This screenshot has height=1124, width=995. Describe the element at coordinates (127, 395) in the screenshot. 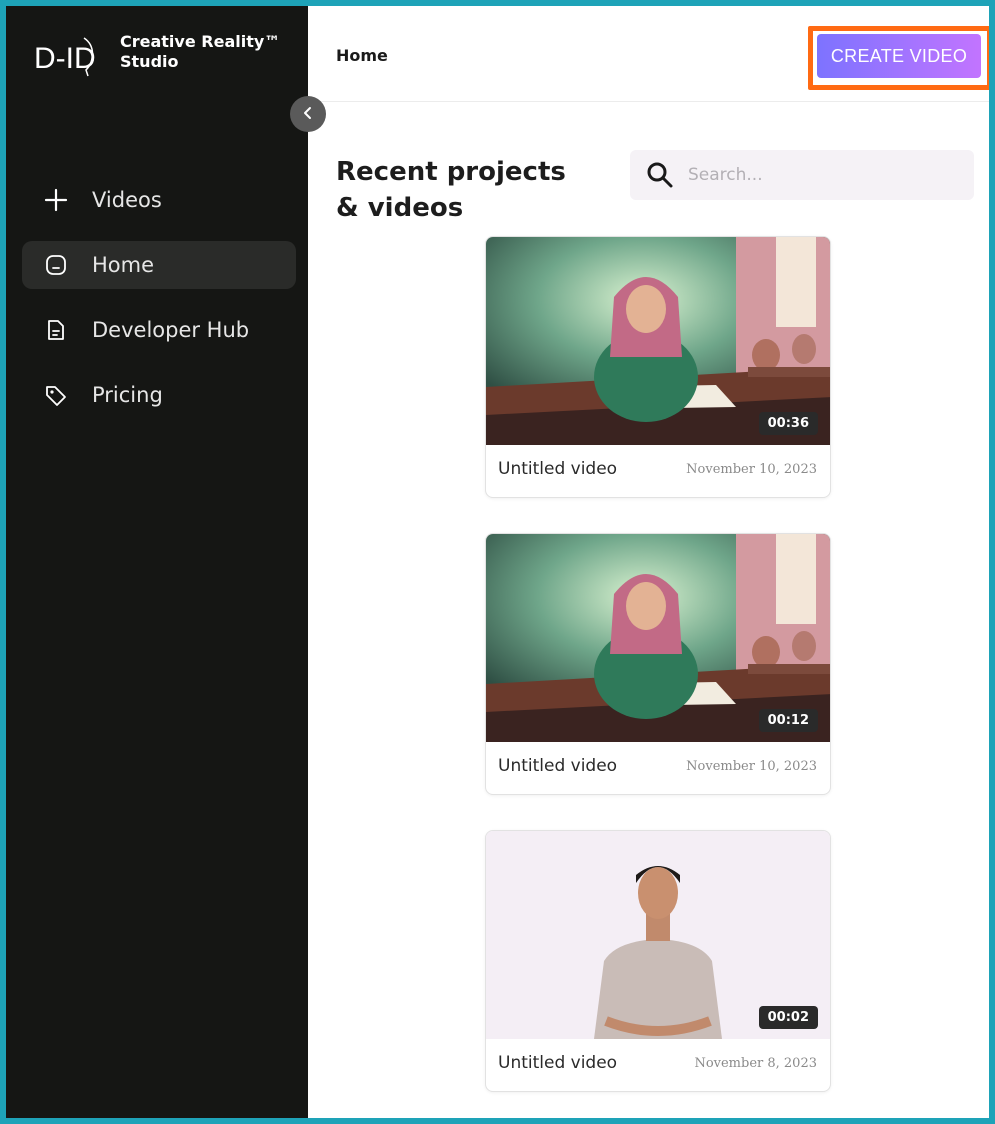

I see `sidebar-item-label: Pricing` at that location.